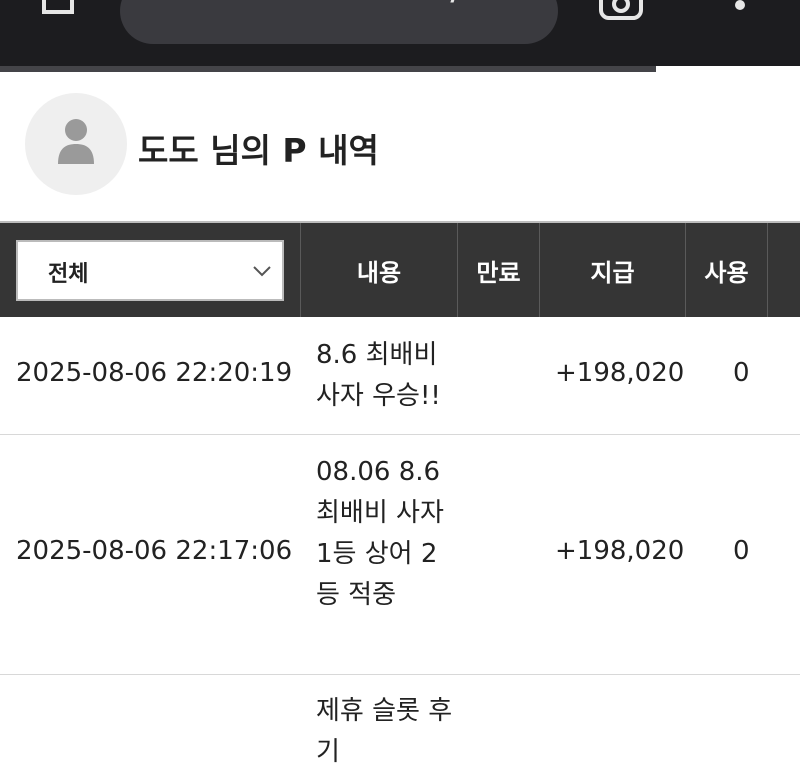  What do you see at coordinates (379, 270) in the screenshot?
I see `column-header-content: 내용` at bounding box center [379, 270].